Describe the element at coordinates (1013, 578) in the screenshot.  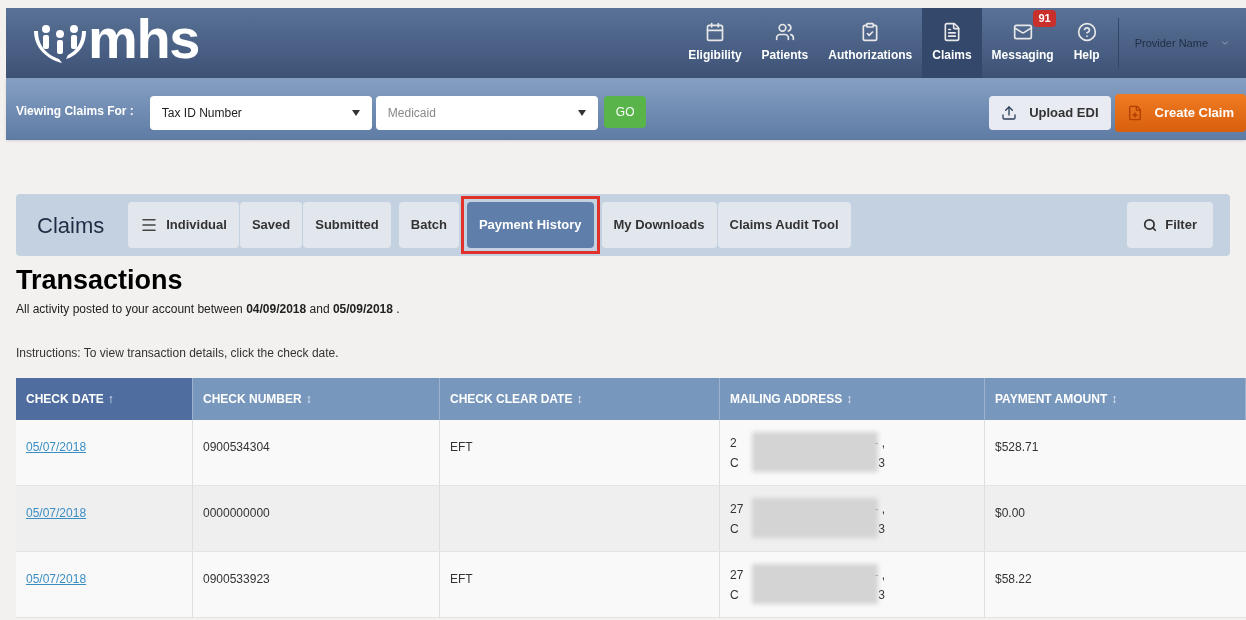
I see `table-cell: $58.22` at that location.